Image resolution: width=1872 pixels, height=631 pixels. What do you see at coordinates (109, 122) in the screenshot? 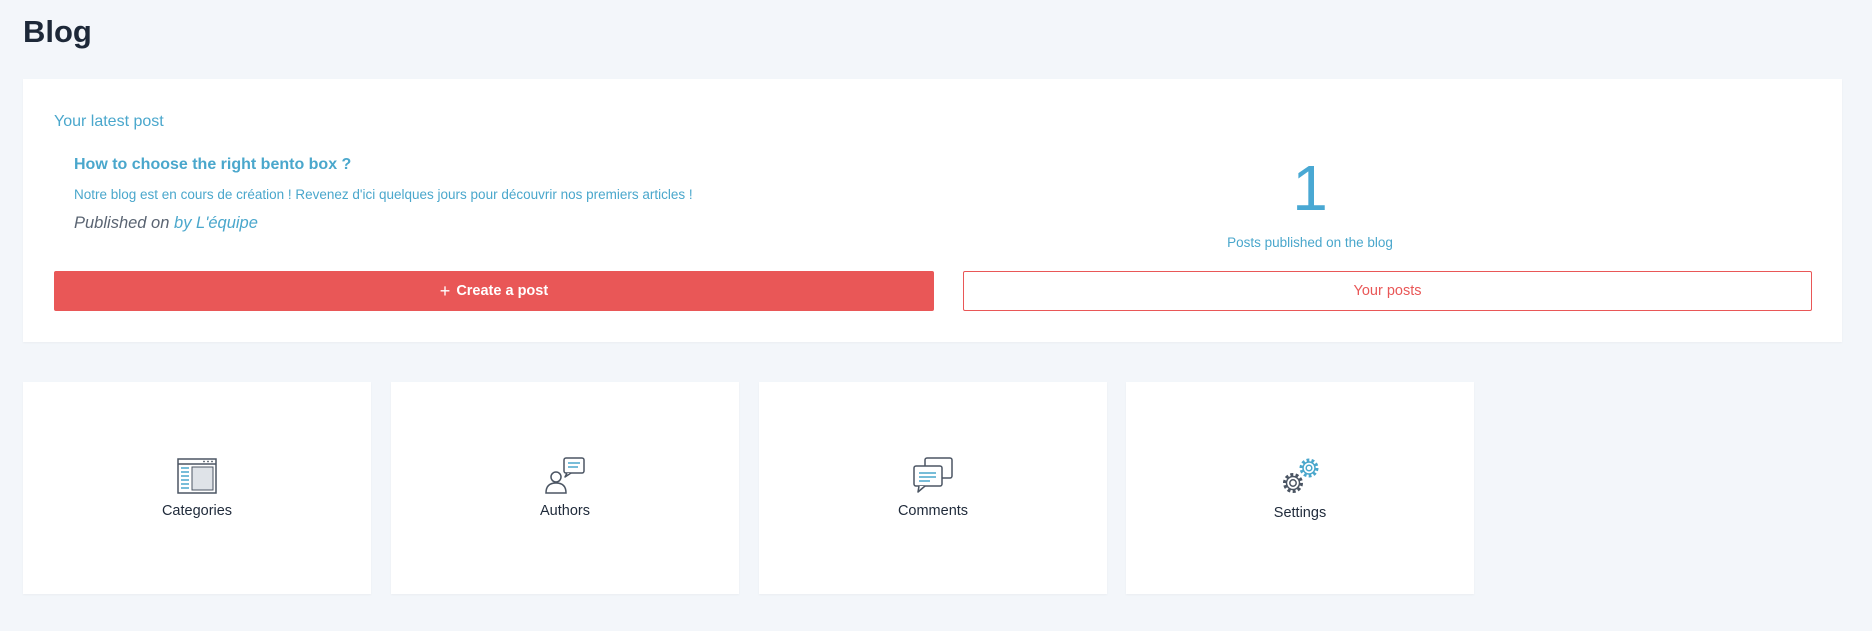
I see `latest-post-heading: Your latest post` at bounding box center [109, 122].